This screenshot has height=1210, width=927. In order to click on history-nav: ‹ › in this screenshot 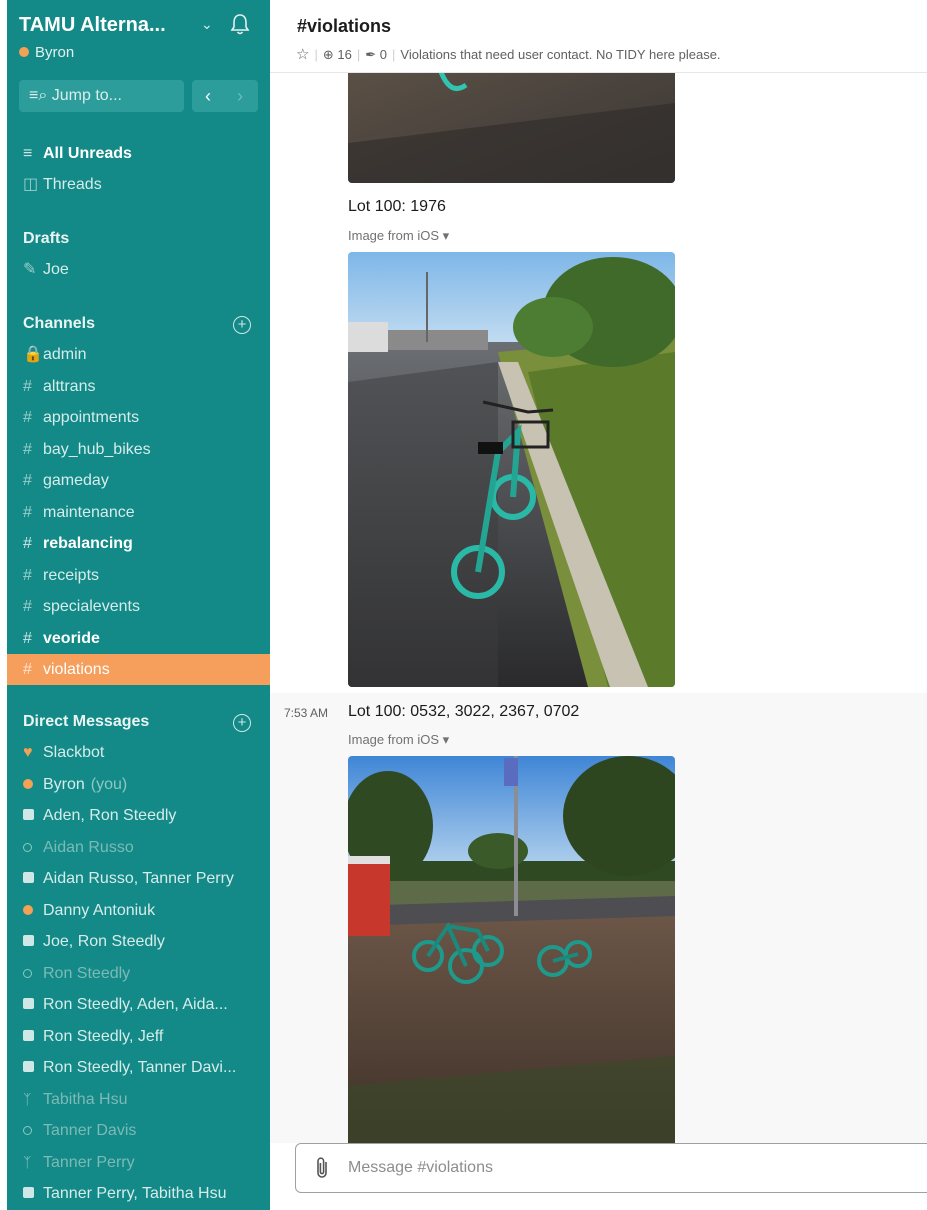, I will do `click(225, 96)`.